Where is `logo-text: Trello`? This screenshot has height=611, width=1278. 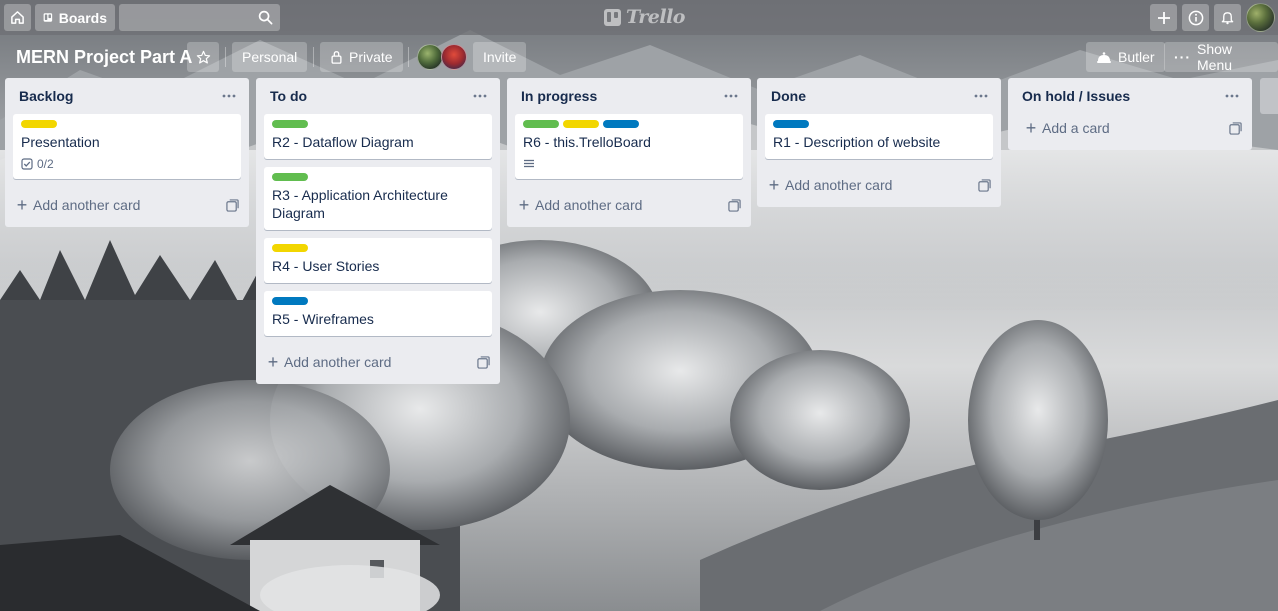
logo-text: Trello is located at coordinates (655, 17).